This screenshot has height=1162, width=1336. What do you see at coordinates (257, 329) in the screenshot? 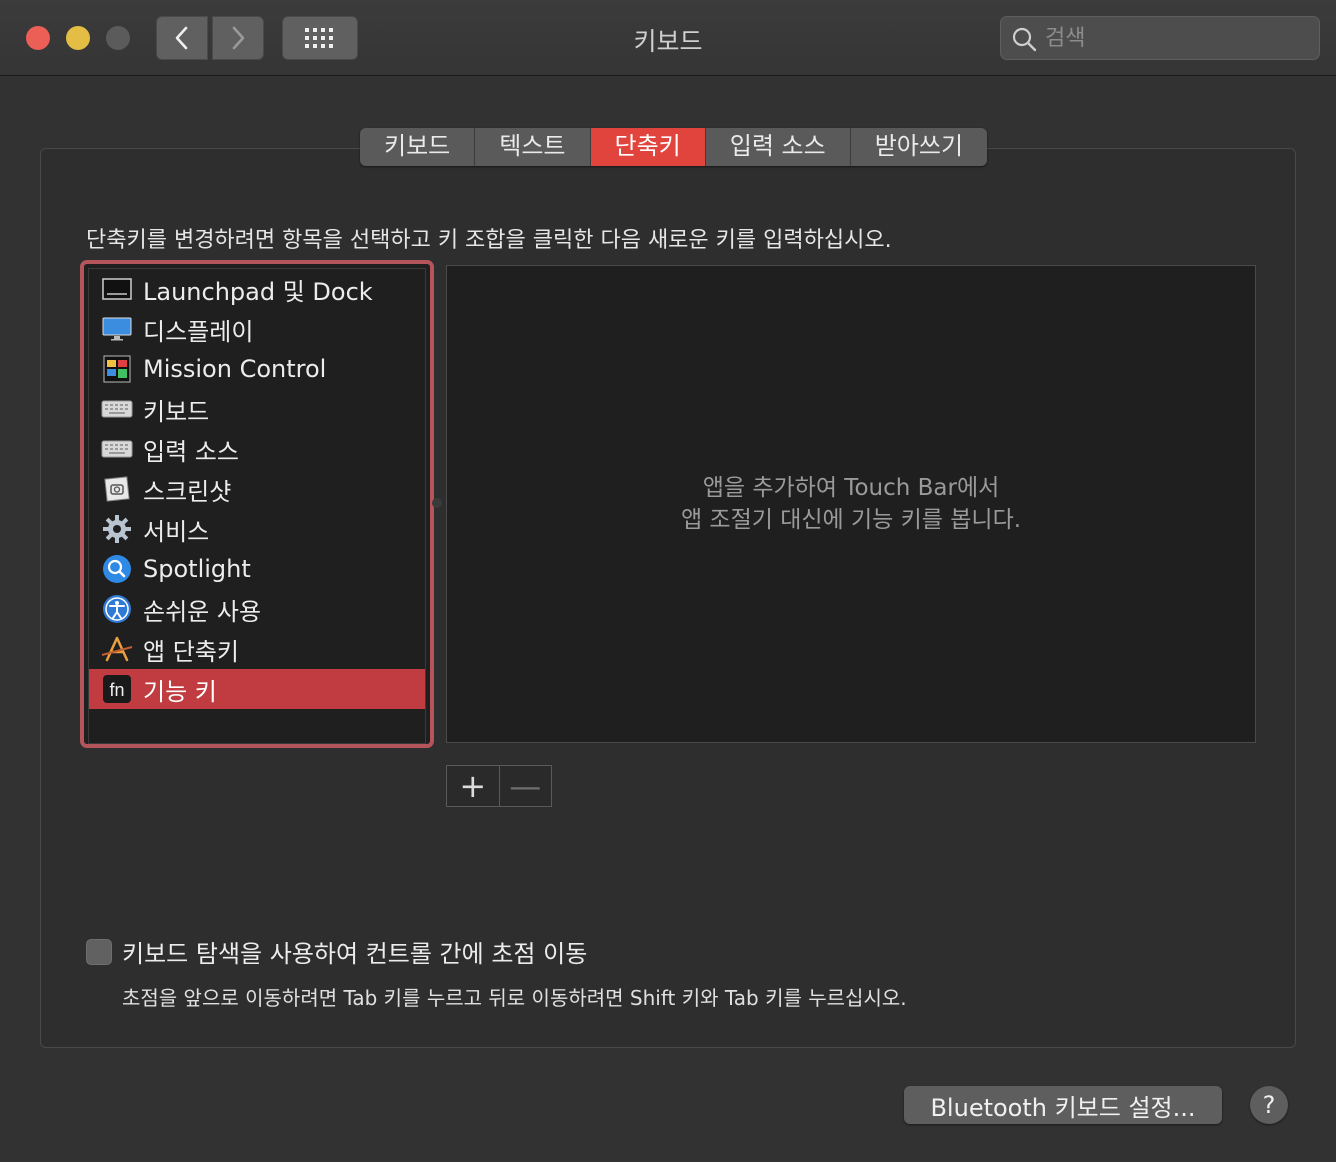
I see `category-display: 디스플레이` at bounding box center [257, 329].